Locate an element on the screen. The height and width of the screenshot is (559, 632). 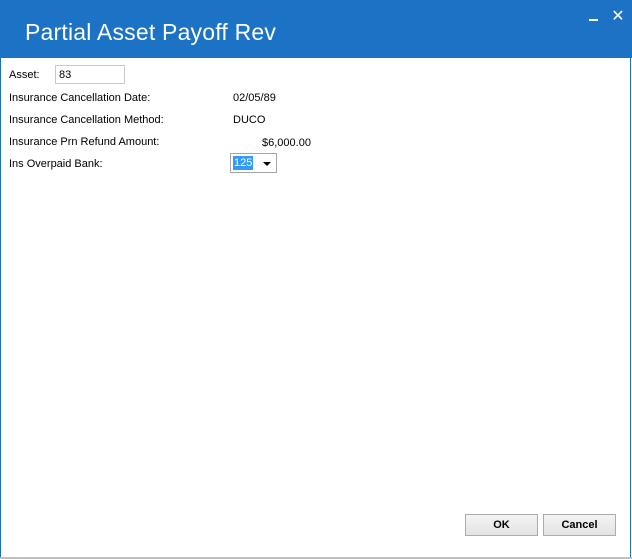
close-icon: ✕ is located at coordinates (618, 16).